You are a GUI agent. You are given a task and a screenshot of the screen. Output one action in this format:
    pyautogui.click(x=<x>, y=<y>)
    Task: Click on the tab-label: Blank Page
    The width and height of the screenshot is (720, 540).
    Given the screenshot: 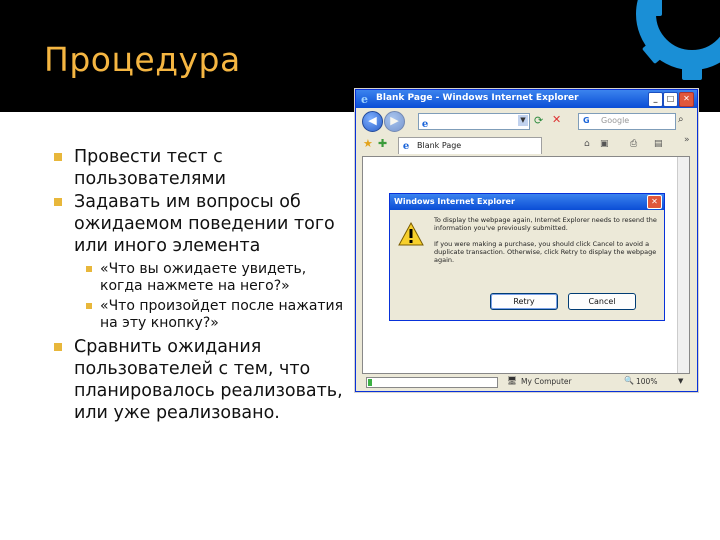 What is the action you would take?
    pyautogui.click(x=439, y=145)
    